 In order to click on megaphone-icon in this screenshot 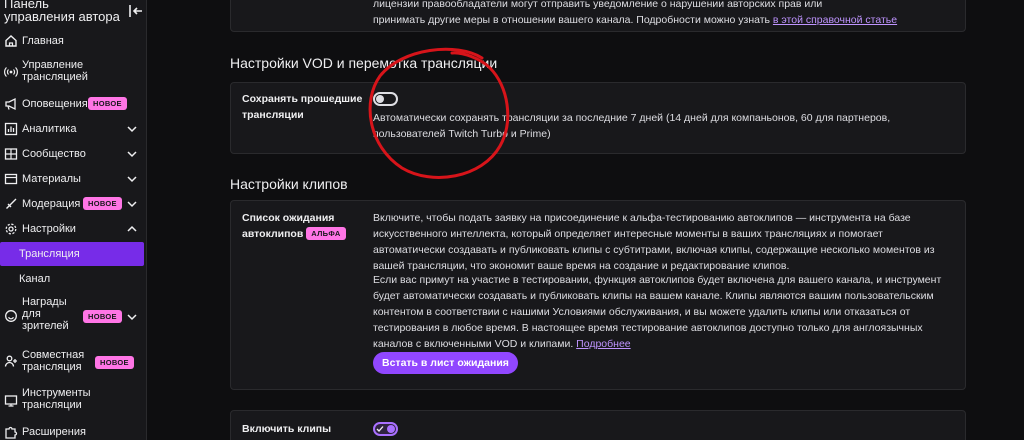, I will do `click(10, 104)`.